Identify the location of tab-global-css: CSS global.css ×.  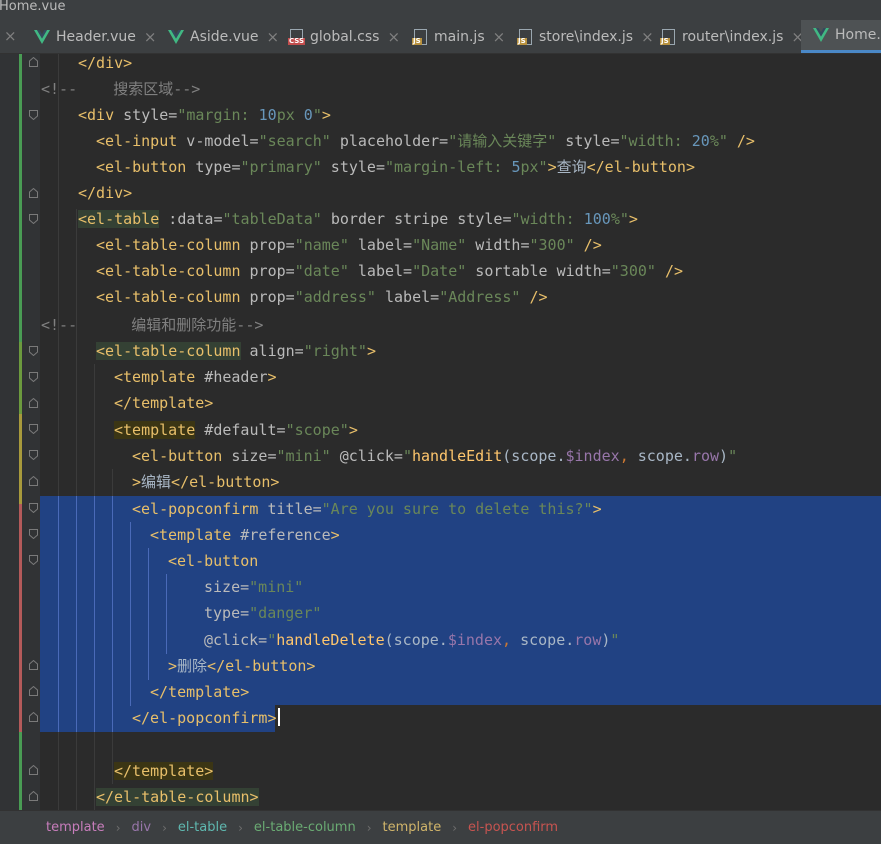
(344, 36).